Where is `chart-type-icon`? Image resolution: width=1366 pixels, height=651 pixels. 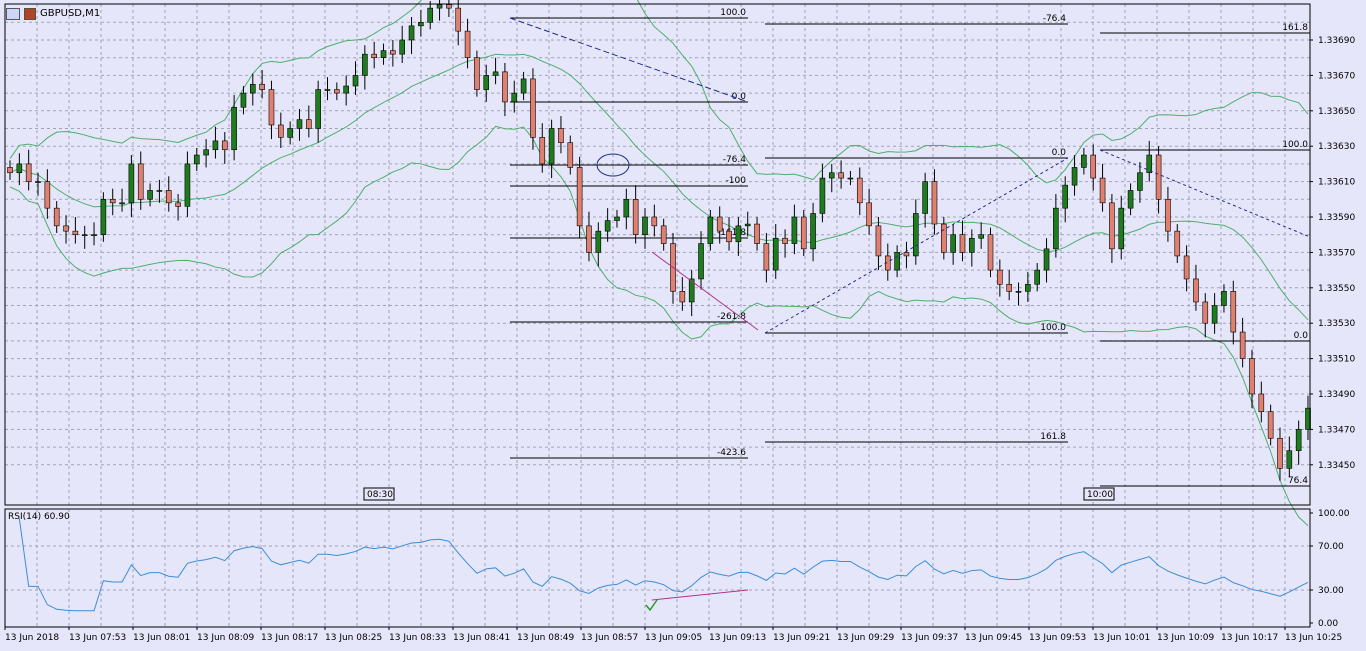 chart-type-icon is located at coordinates (30, 13).